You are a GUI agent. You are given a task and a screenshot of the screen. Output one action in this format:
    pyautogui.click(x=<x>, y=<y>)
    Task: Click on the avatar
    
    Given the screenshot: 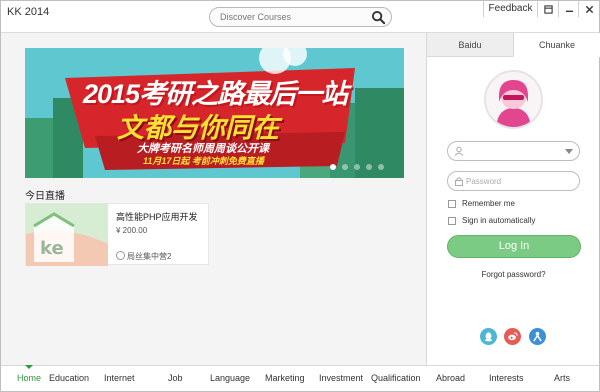 What is the action you would take?
    pyautogui.click(x=513, y=99)
    